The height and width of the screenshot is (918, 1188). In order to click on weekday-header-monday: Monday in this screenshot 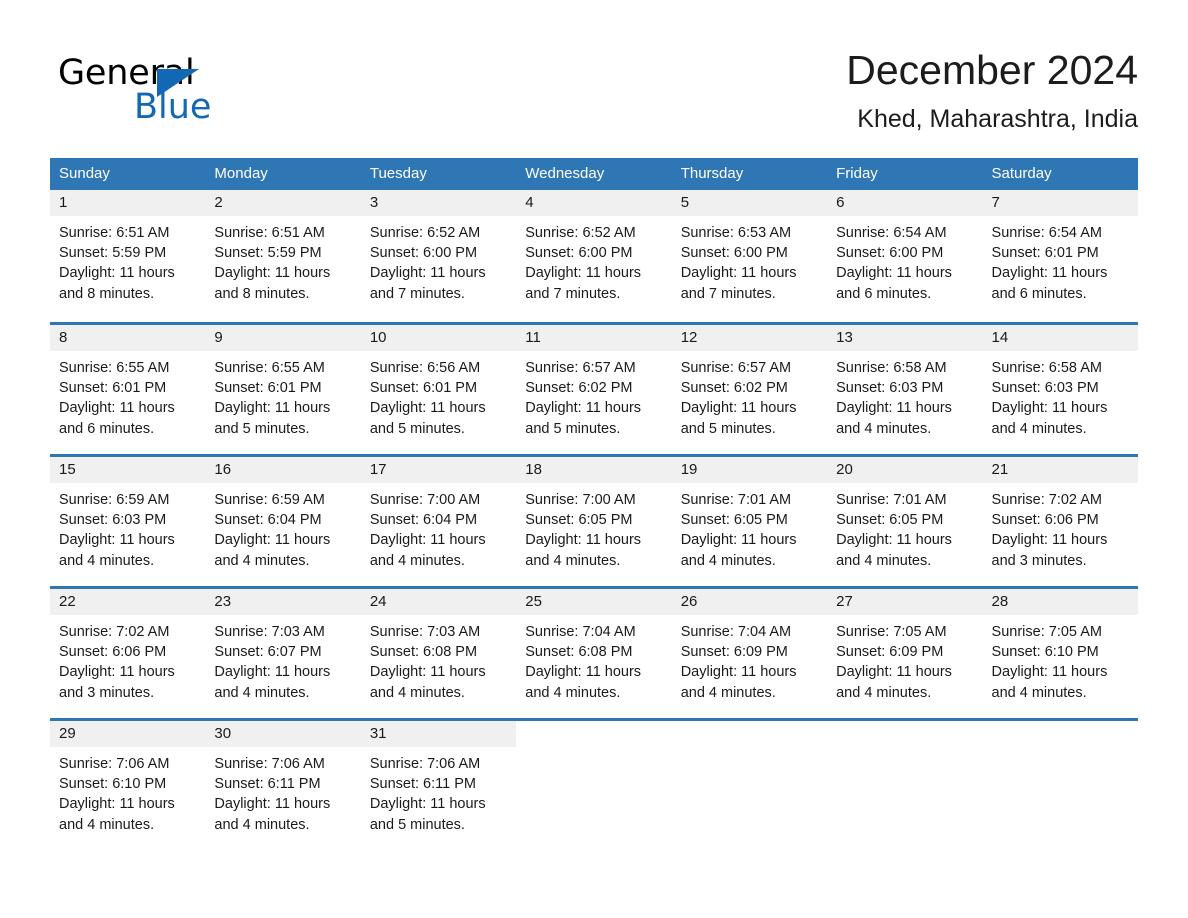, I will do `click(241, 173)`.